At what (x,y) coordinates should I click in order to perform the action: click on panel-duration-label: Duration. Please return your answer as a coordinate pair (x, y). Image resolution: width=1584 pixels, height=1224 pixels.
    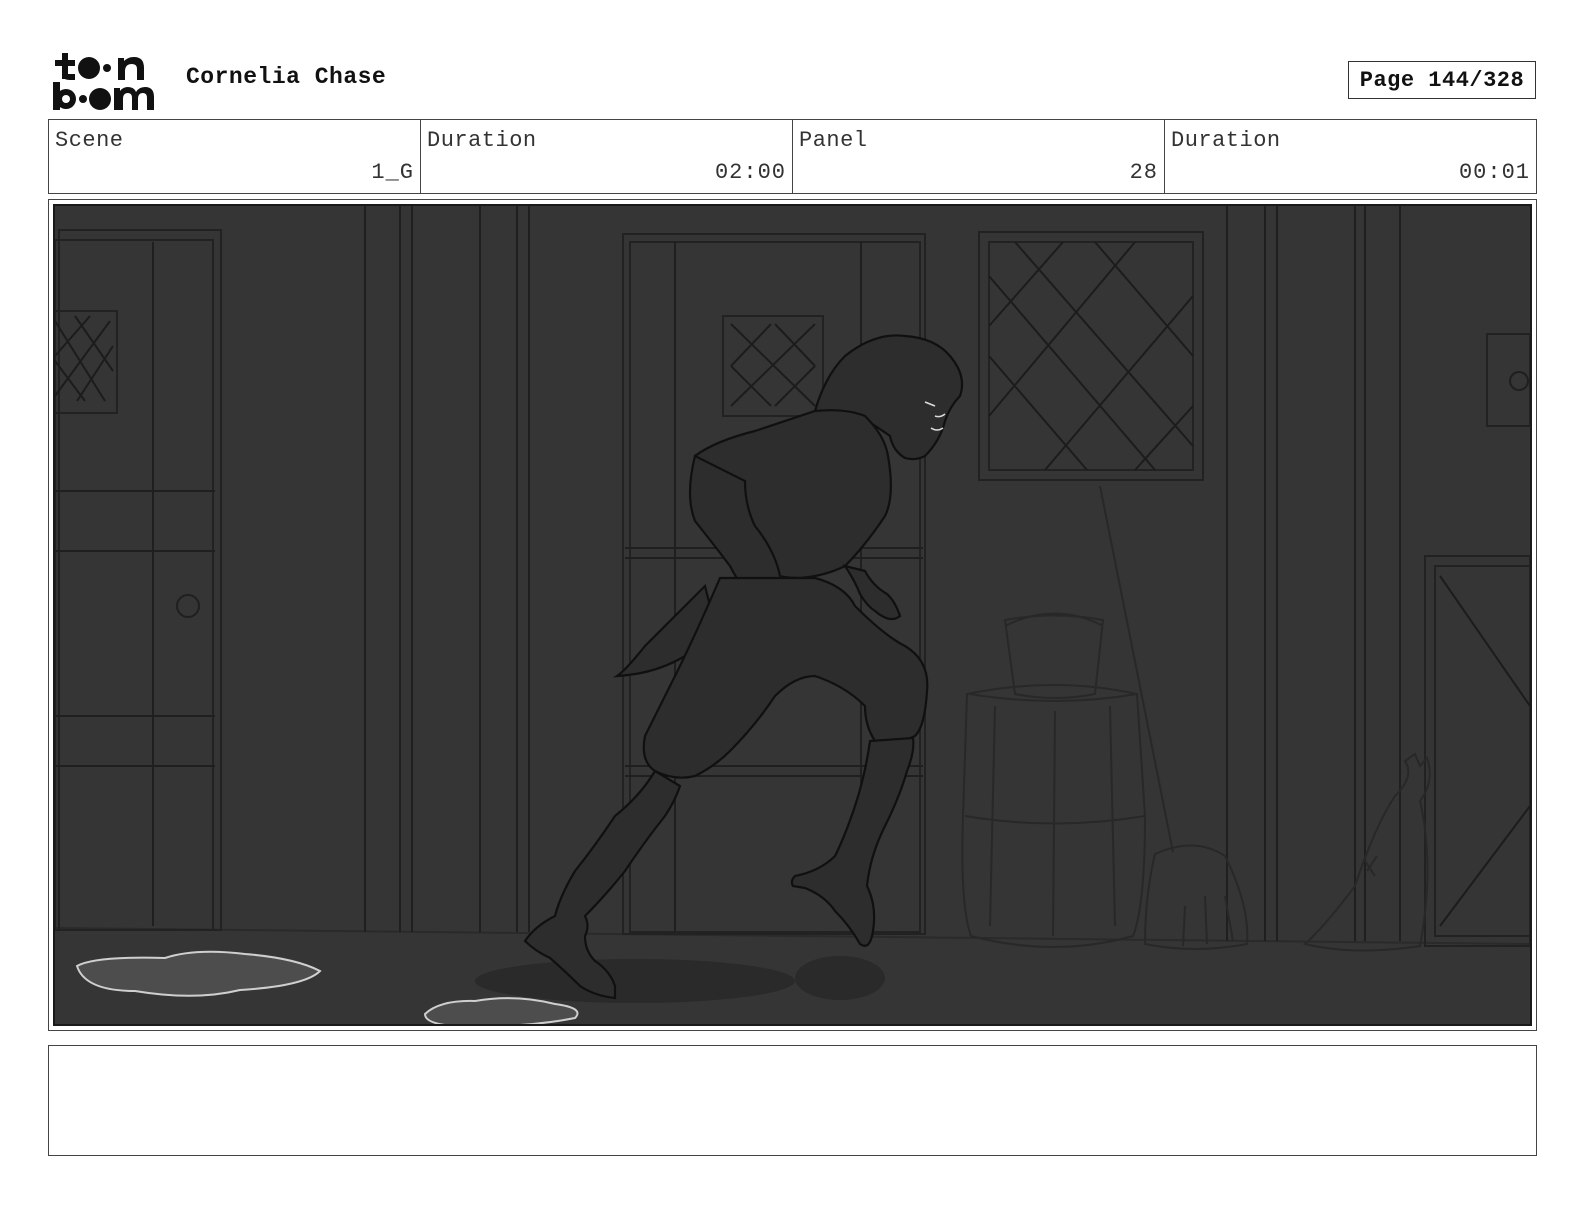
    Looking at the image, I should click on (1226, 140).